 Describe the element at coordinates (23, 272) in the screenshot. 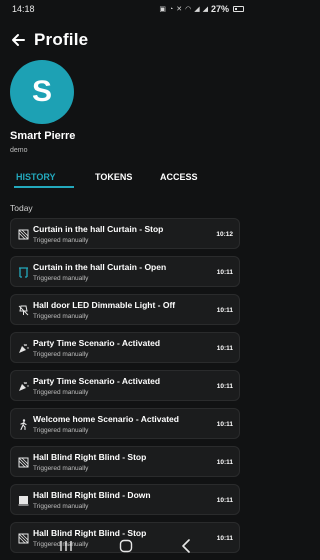

I see `curtain-open-icon` at that location.